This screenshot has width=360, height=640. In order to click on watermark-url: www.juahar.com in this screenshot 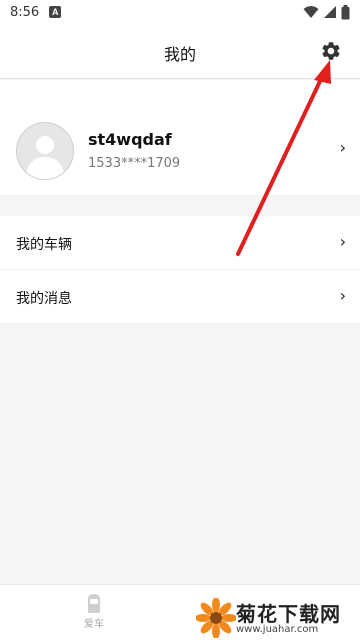, I will do `click(277, 629)`.